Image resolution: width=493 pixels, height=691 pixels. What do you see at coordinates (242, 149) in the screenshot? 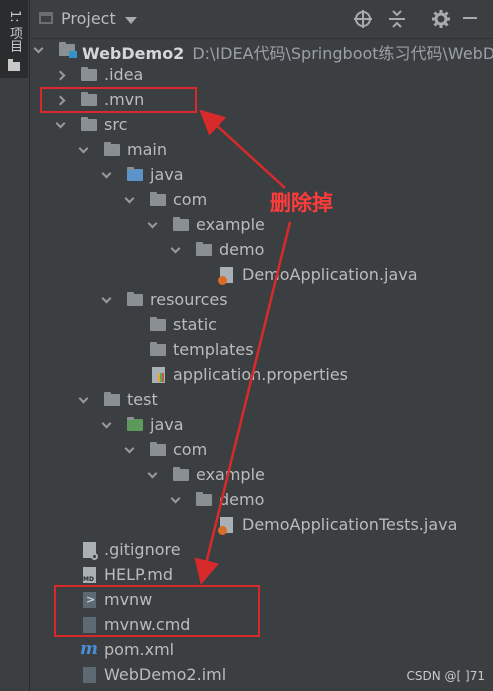
I see `arrow-to-mvn` at bounding box center [242, 149].